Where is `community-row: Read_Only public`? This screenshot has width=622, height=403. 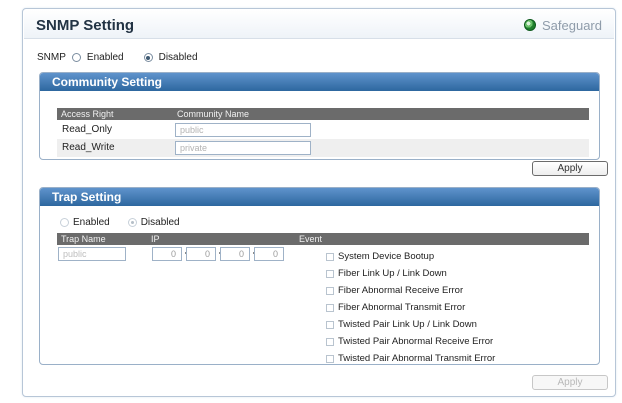
community-row: Read_Only public is located at coordinates (323, 130).